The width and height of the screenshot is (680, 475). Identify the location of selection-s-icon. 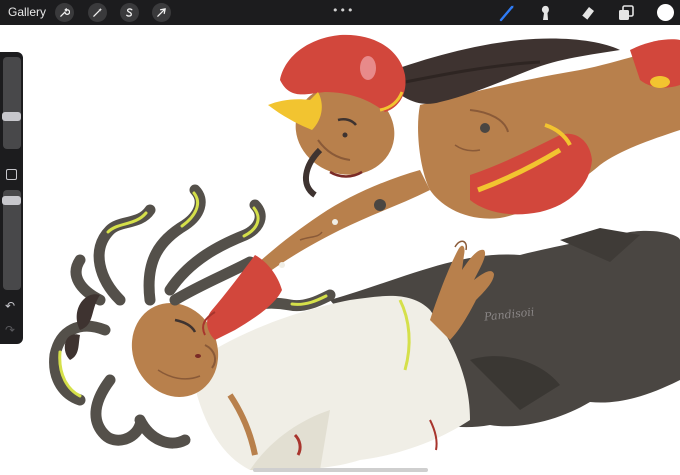
(129, 12).